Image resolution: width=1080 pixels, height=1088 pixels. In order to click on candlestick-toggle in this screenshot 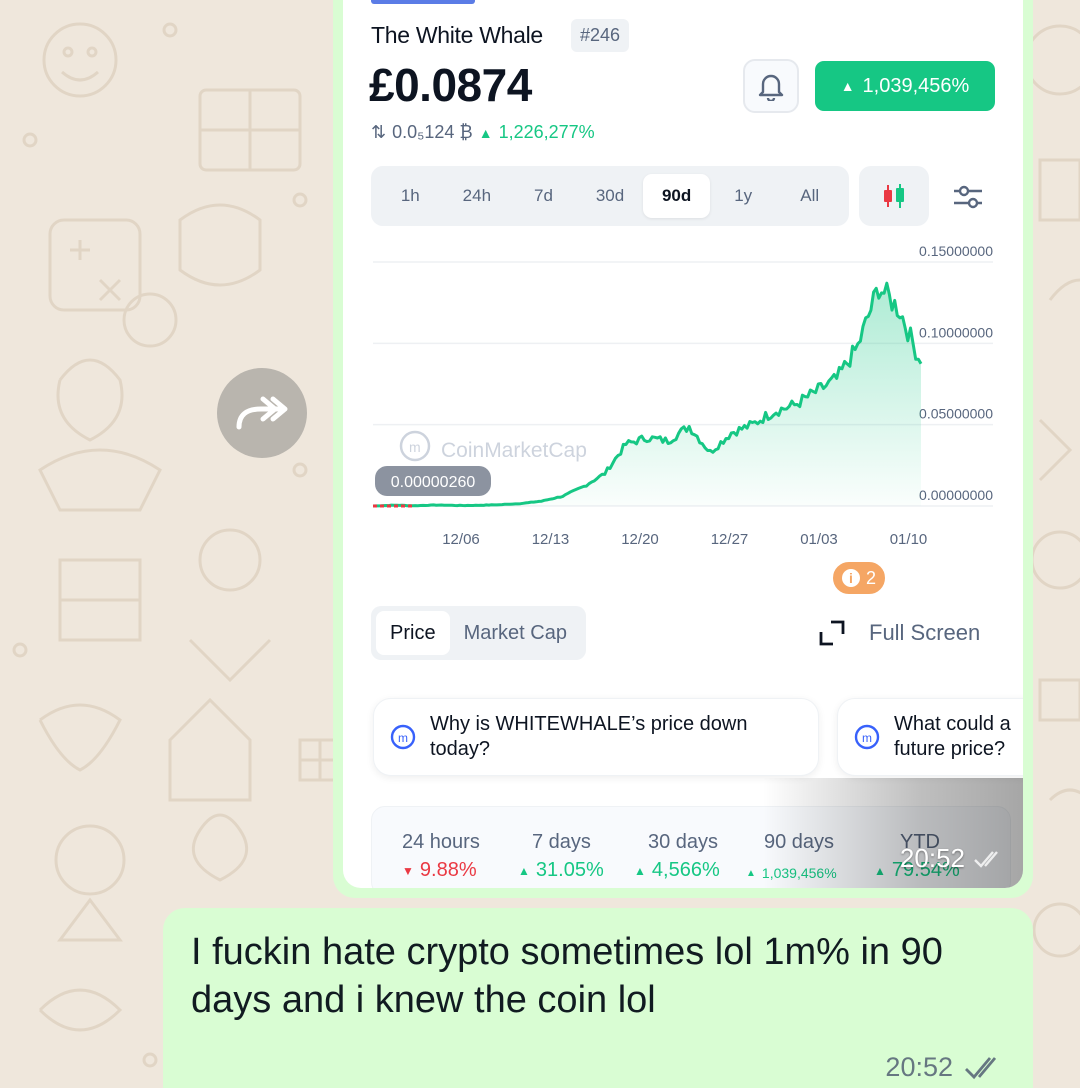, I will do `click(894, 196)`.